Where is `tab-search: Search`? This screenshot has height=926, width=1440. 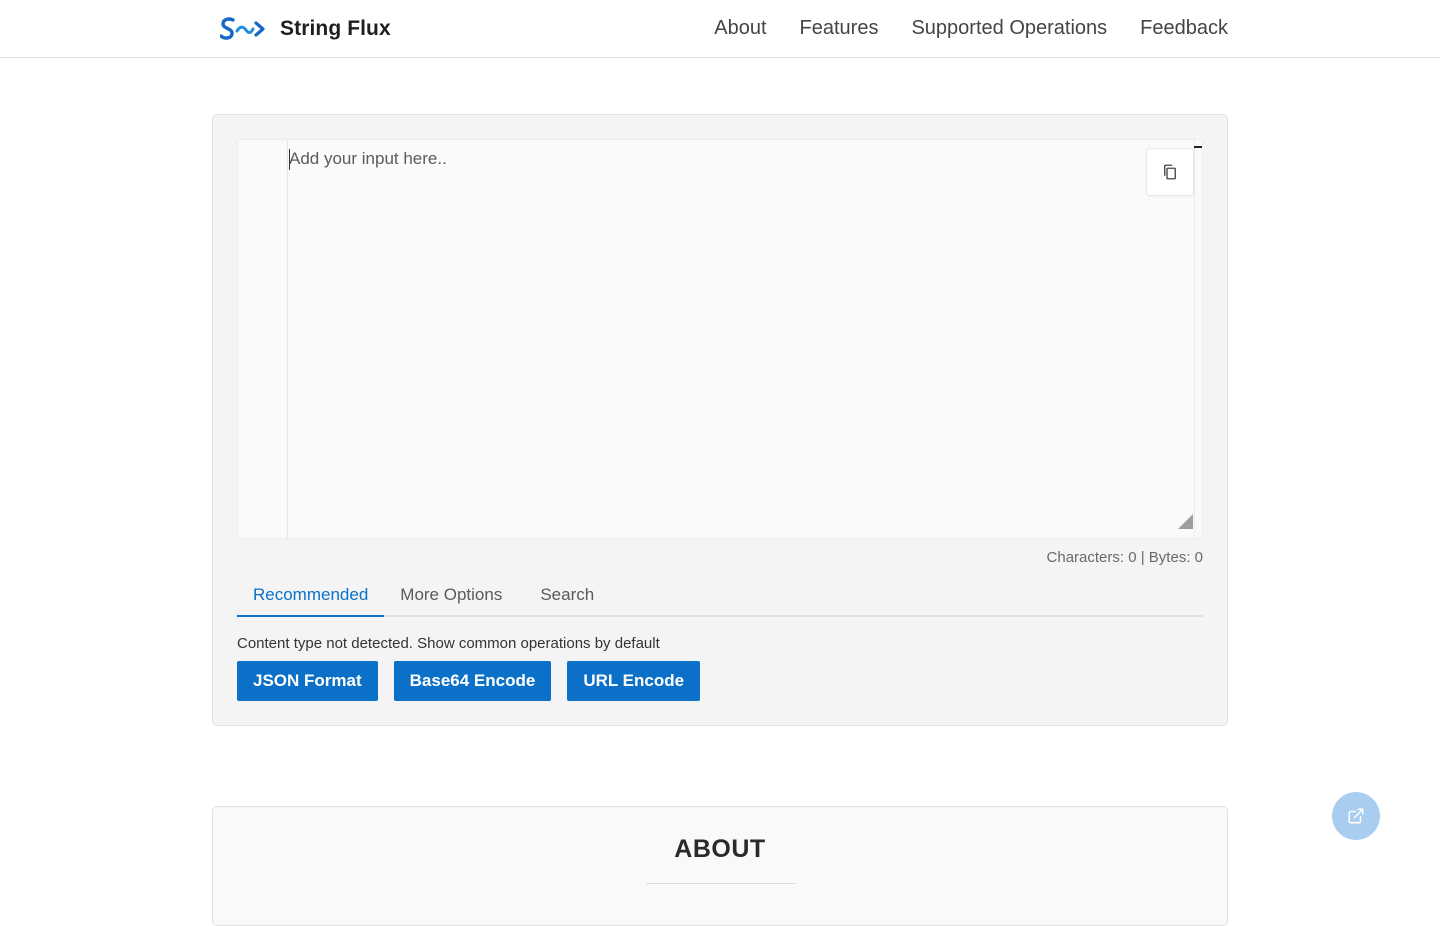
tab-search: Search is located at coordinates (564, 596).